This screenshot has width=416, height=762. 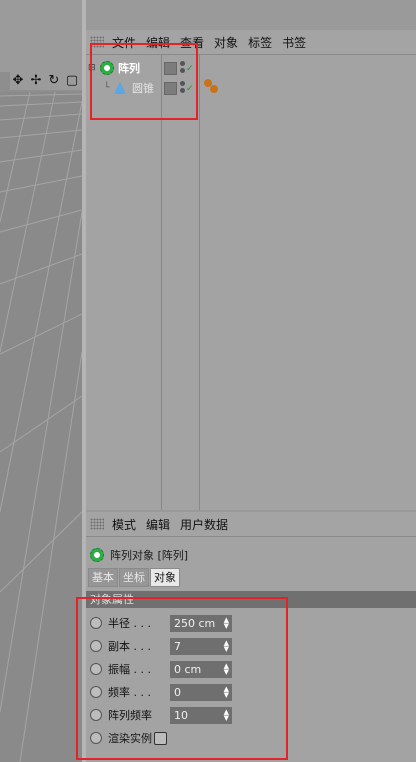 I want to click on viewport-toolbar: ✥ ✢ ↻ ▢, so click(x=46, y=81).